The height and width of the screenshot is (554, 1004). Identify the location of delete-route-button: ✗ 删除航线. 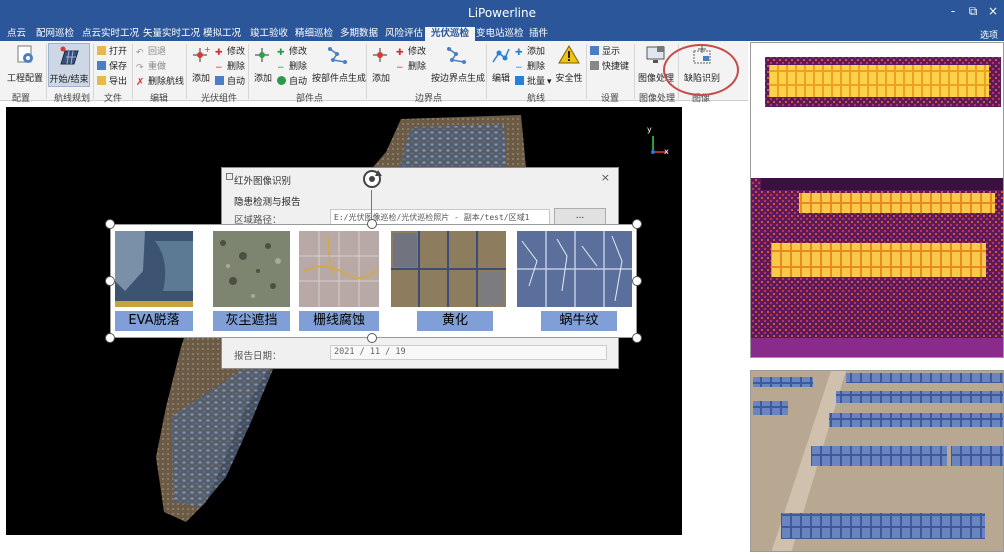
(160, 82).